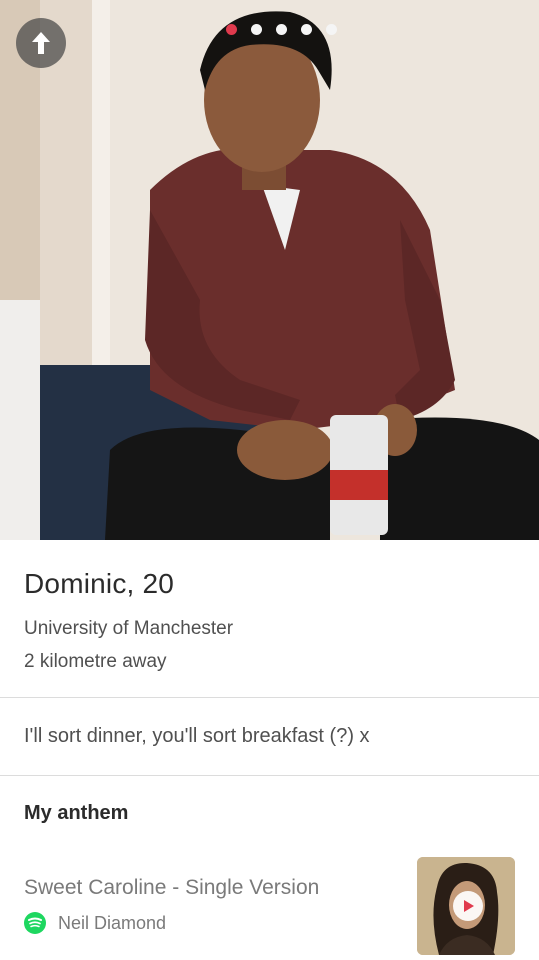  Describe the element at coordinates (76, 813) in the screenshot. I see `anthem-section-title: My anthem` at that location.